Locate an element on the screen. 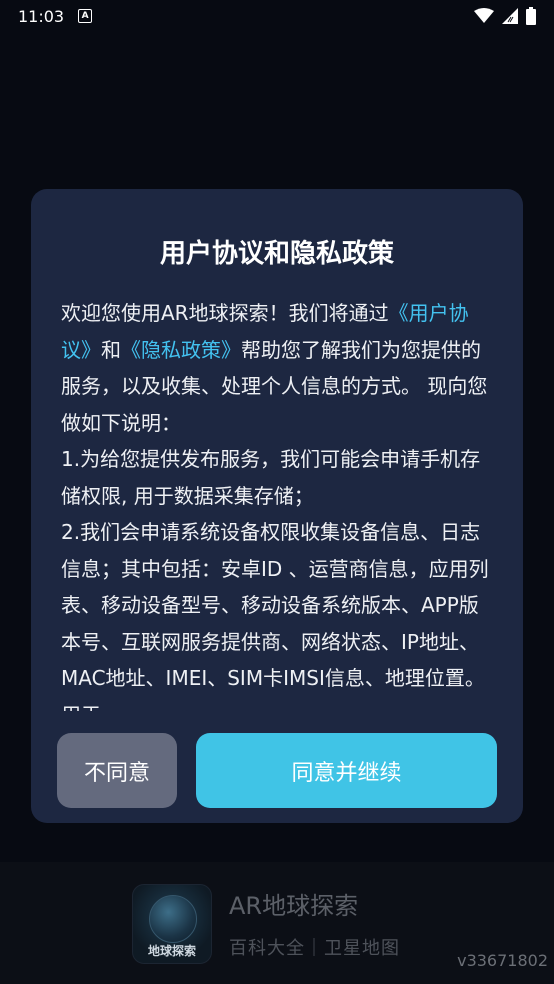 The image size is (554, 984). wifi-icon is located at coordinates (484, 15).